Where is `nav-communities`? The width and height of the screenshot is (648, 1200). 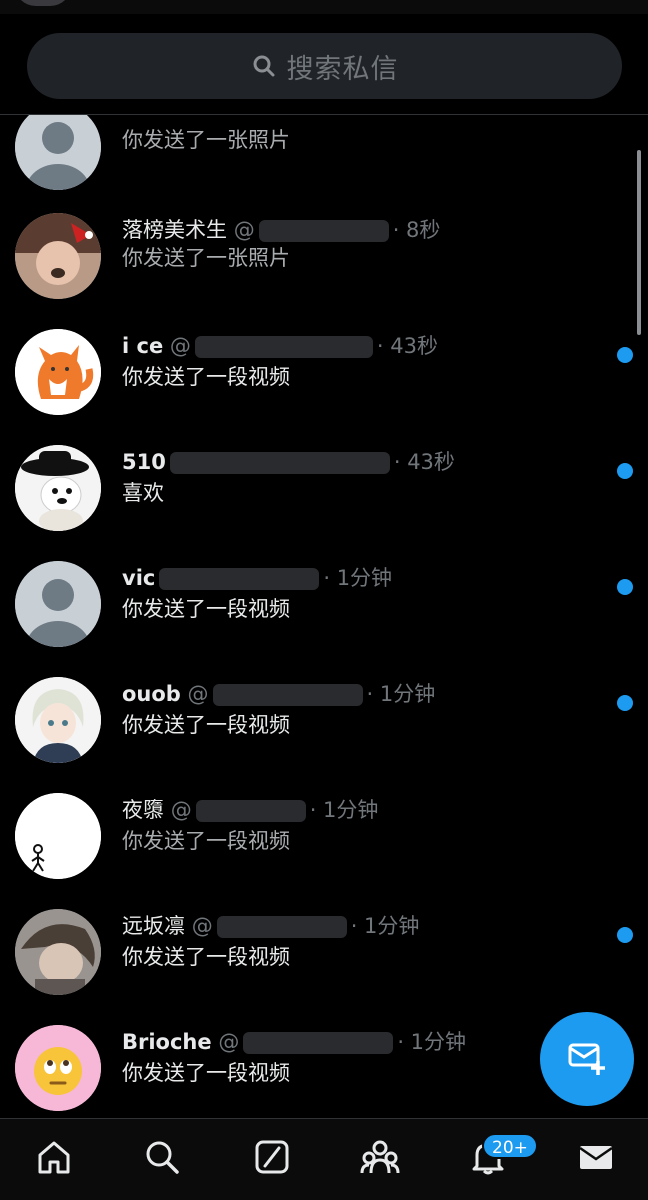
nav-communities is located at coordinates (380, 1159).